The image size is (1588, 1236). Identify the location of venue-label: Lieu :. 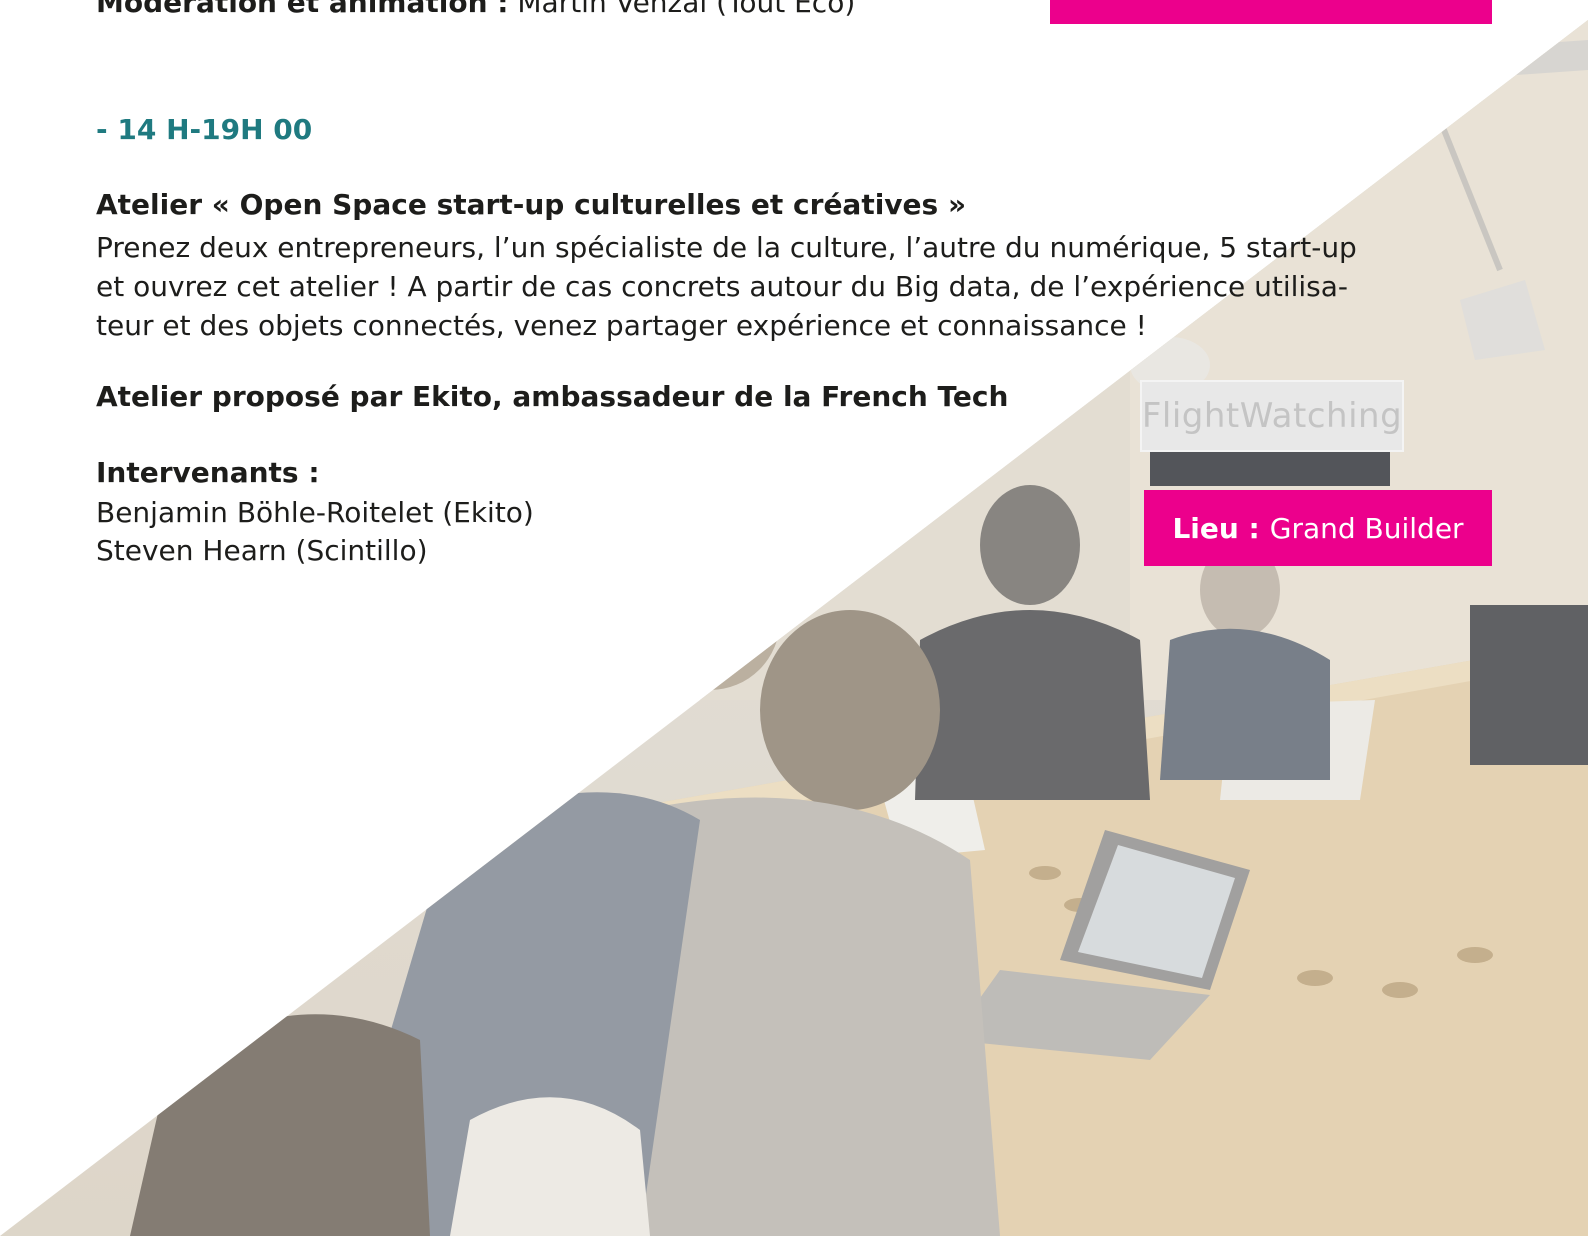
(1216, 528).